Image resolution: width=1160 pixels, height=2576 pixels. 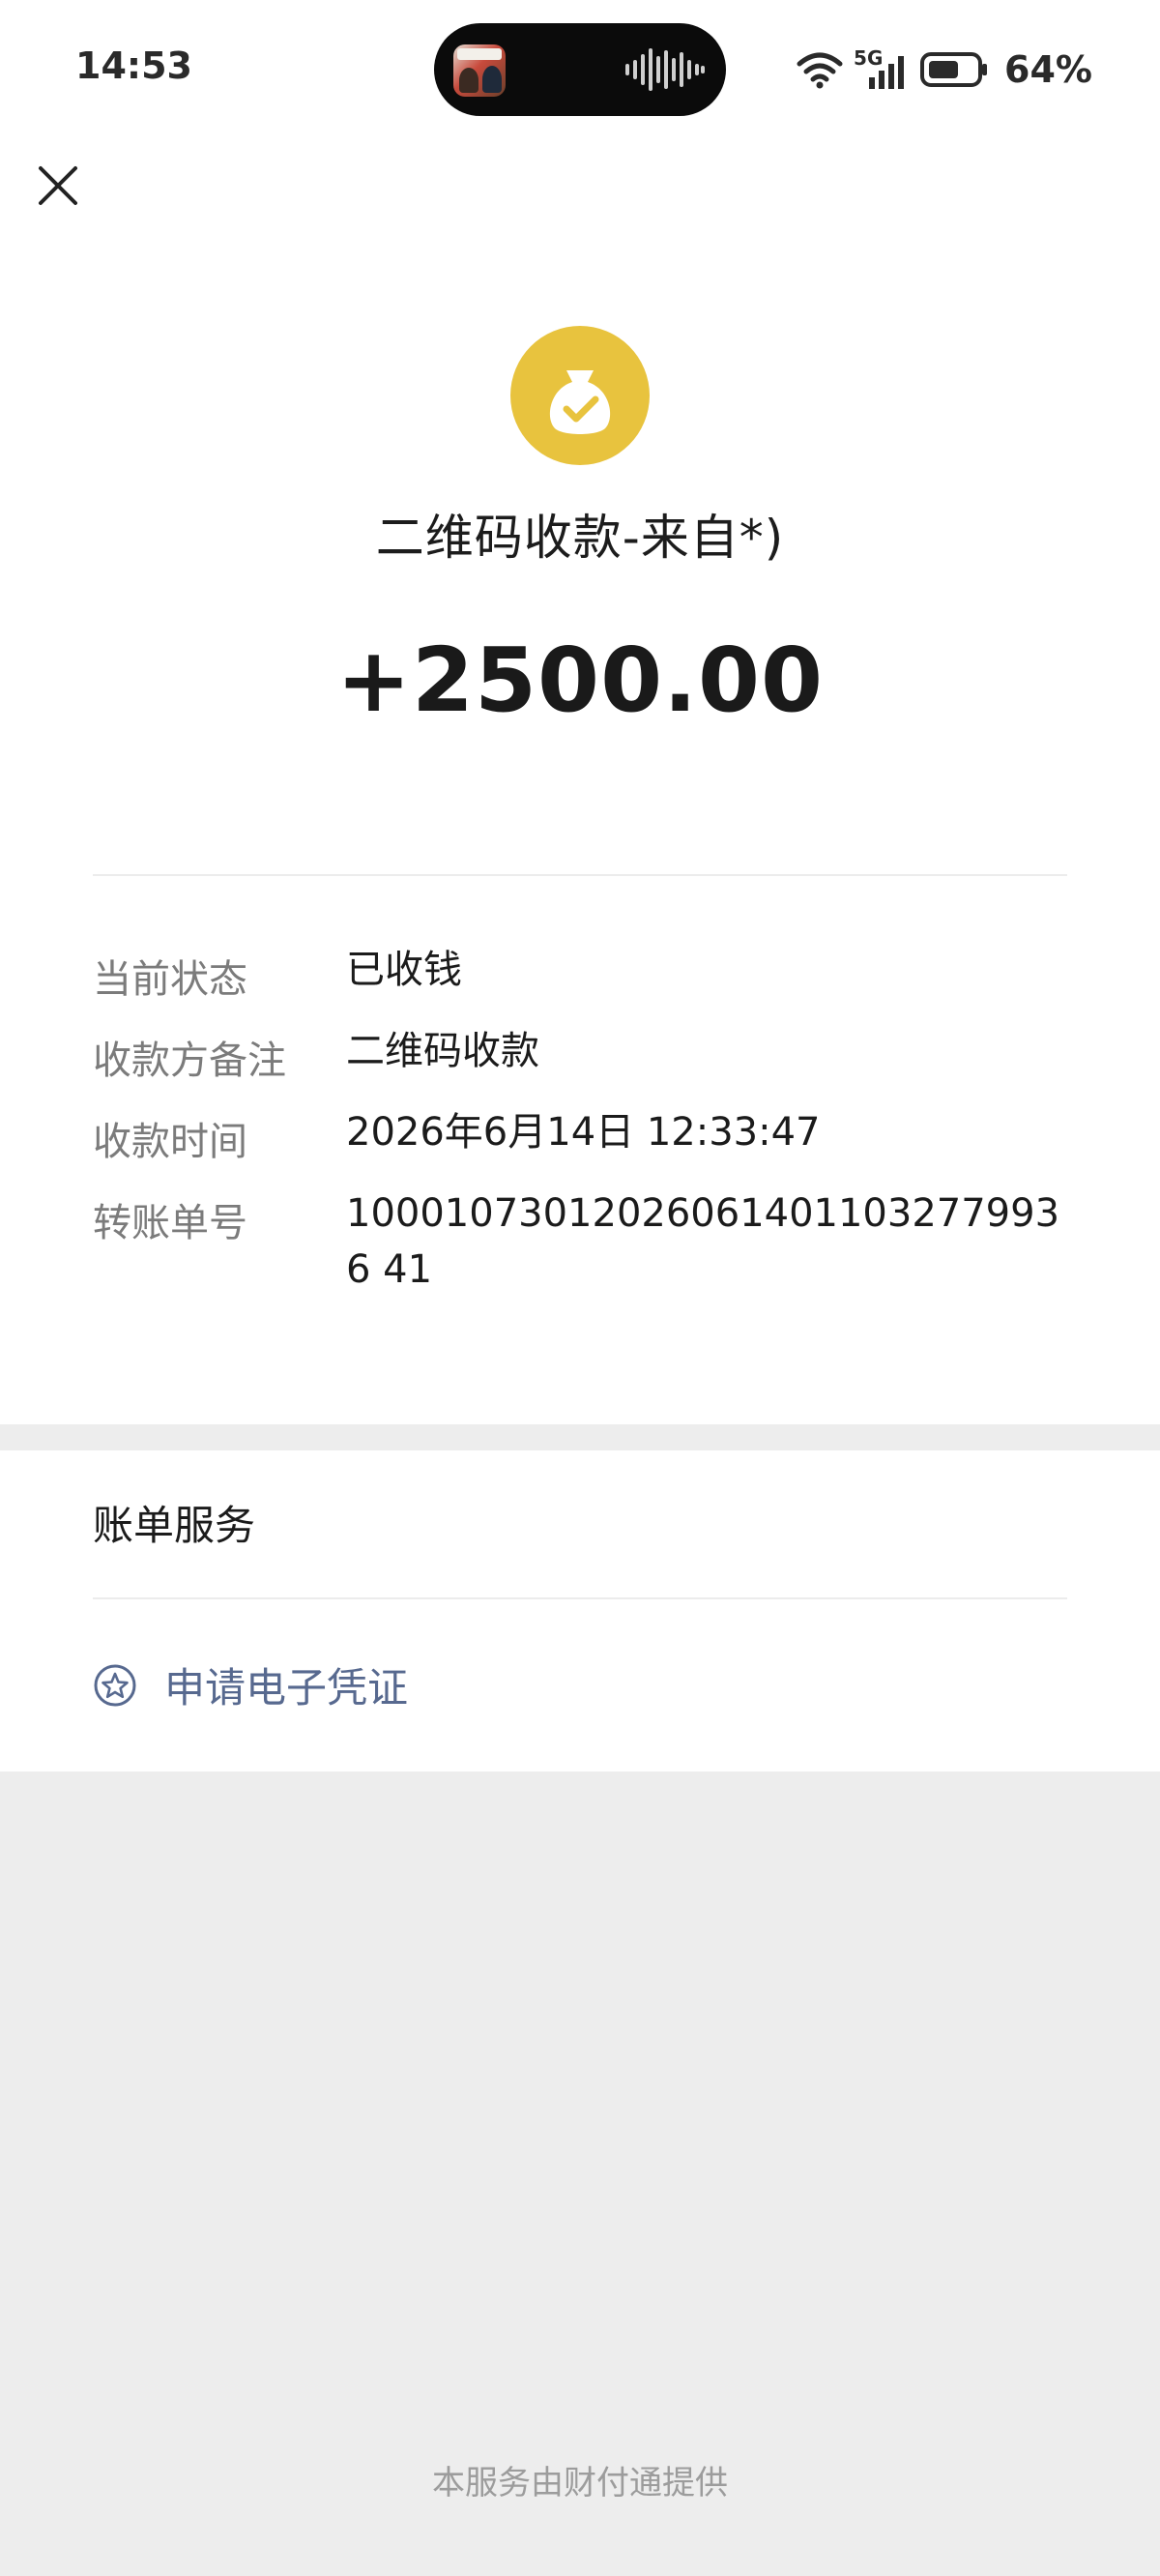 I want to click on status-bar: 14:53 5G 64%, so click(x=580, y=72).